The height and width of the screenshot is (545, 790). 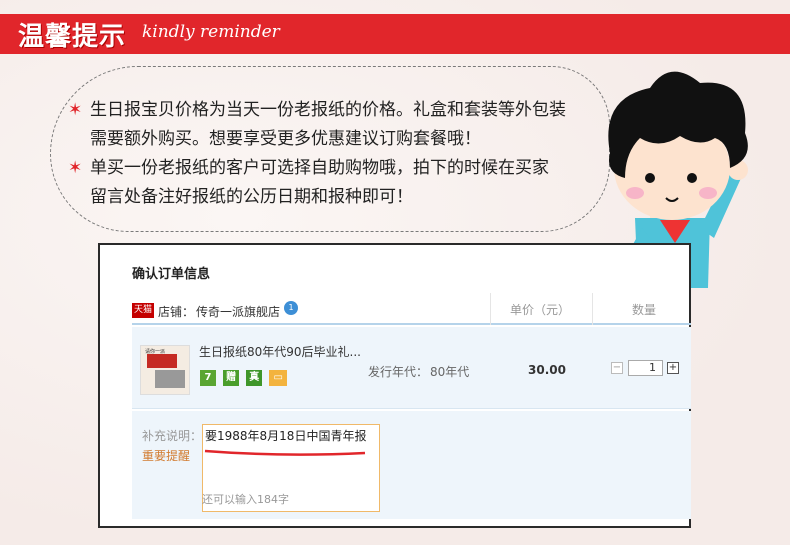 I want to click on note-section: 补充说明： 重要提醒 要1988年8月18日中国青年报 还可以输入184字, so click(x=411, y=465).